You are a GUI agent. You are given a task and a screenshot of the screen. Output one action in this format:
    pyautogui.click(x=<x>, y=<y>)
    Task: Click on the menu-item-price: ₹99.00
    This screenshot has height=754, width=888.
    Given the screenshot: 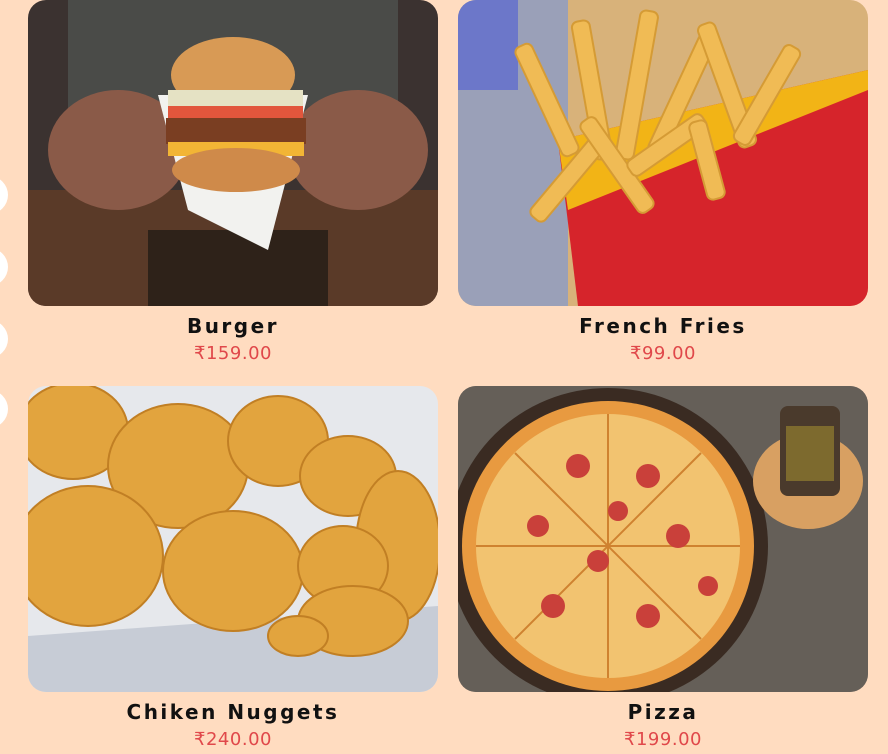 What is the action you would take?
    pyautogui.click(x=663, y=353)
    